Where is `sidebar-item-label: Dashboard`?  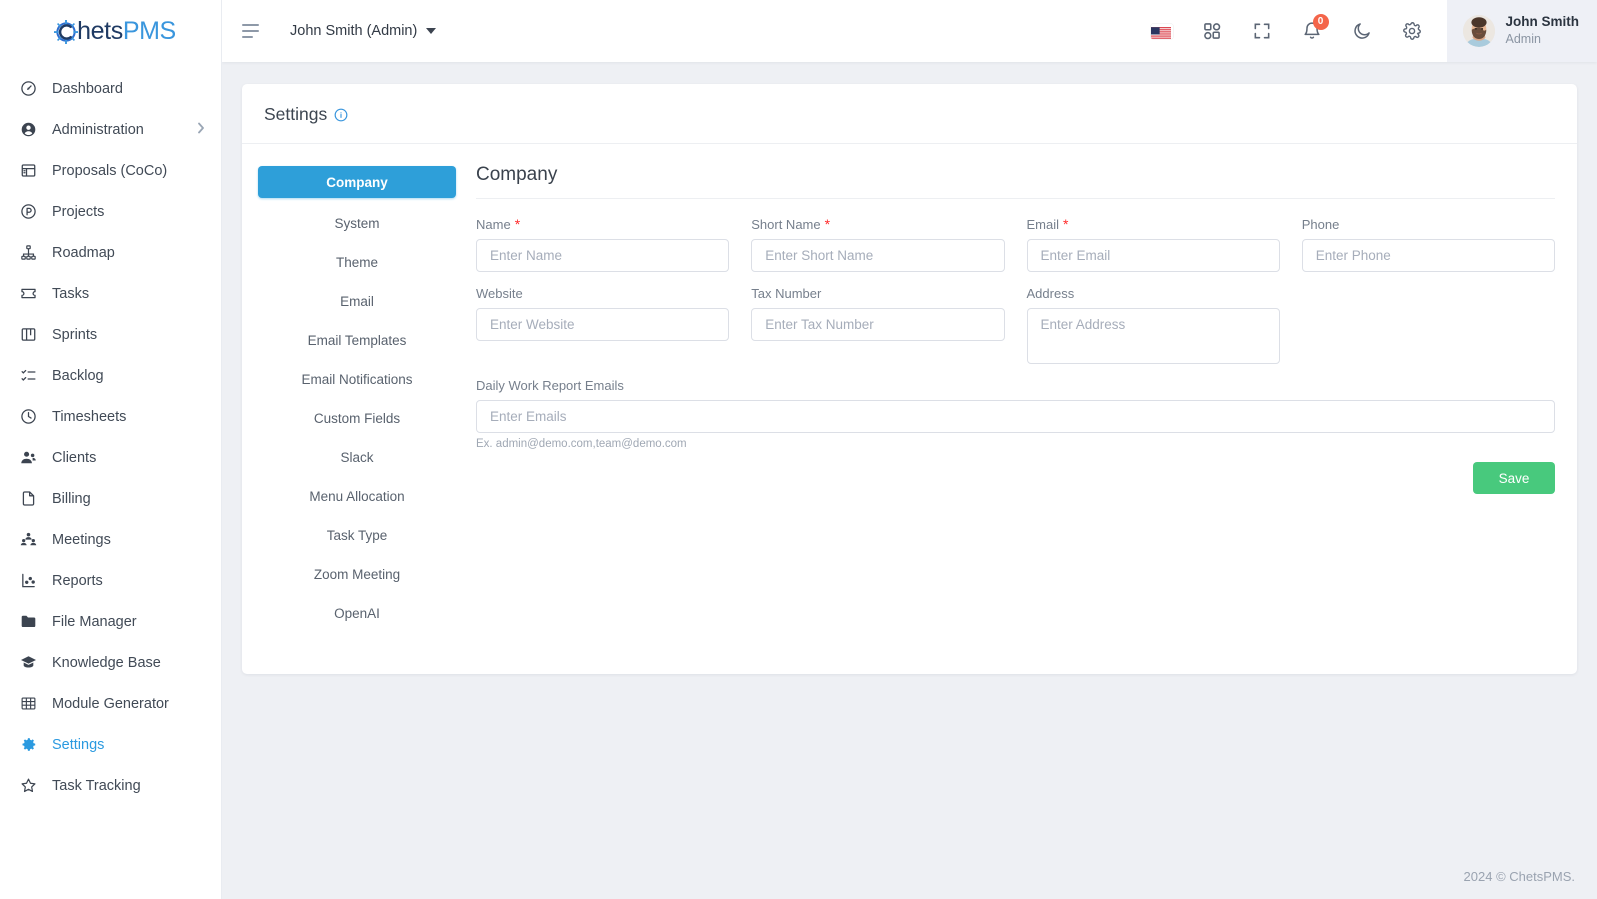 sidebar-item-label: Dashboard is located at coordinates (87, 88).